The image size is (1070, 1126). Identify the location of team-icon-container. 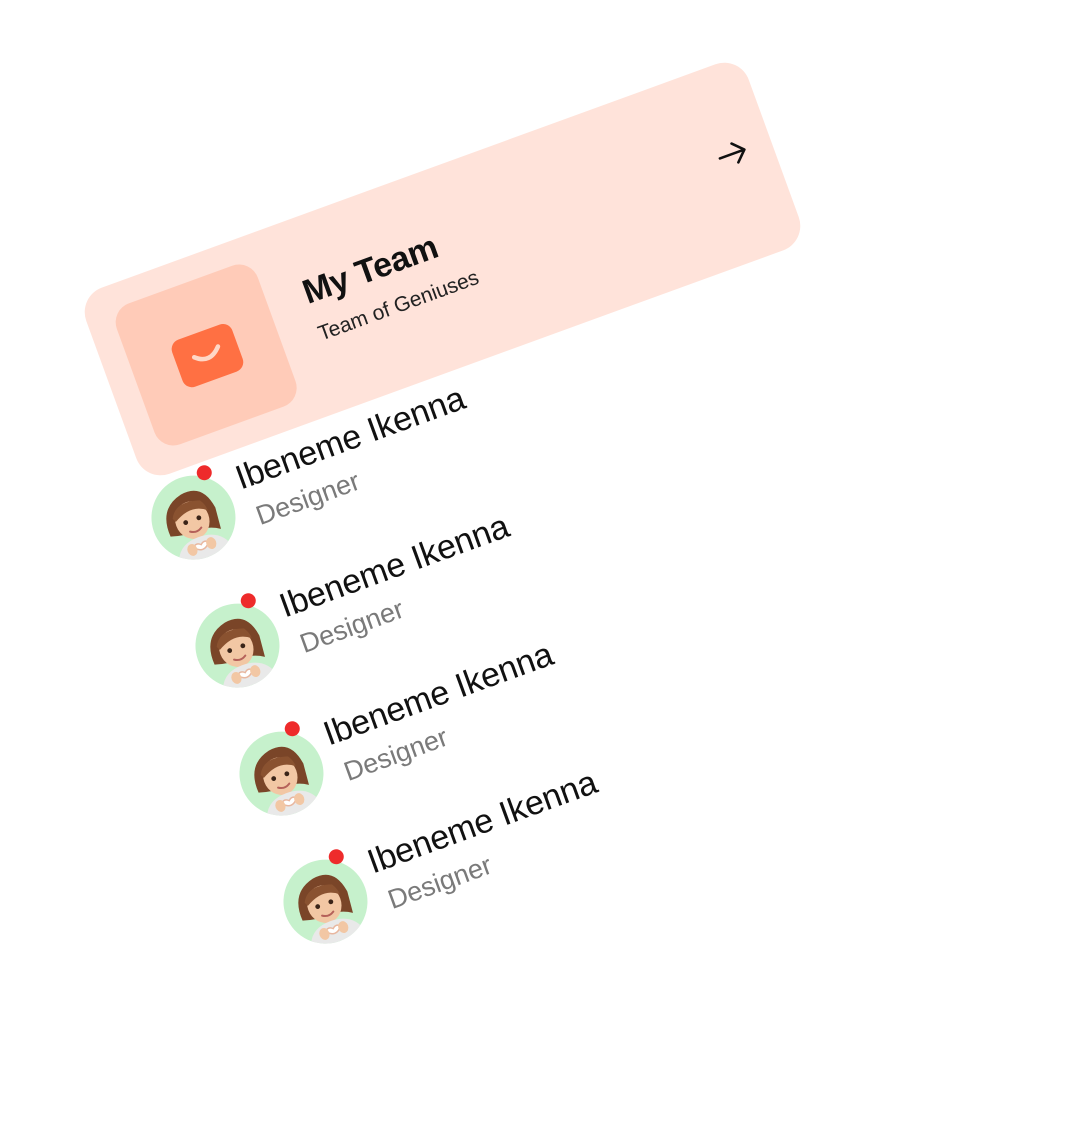
(206, 355).